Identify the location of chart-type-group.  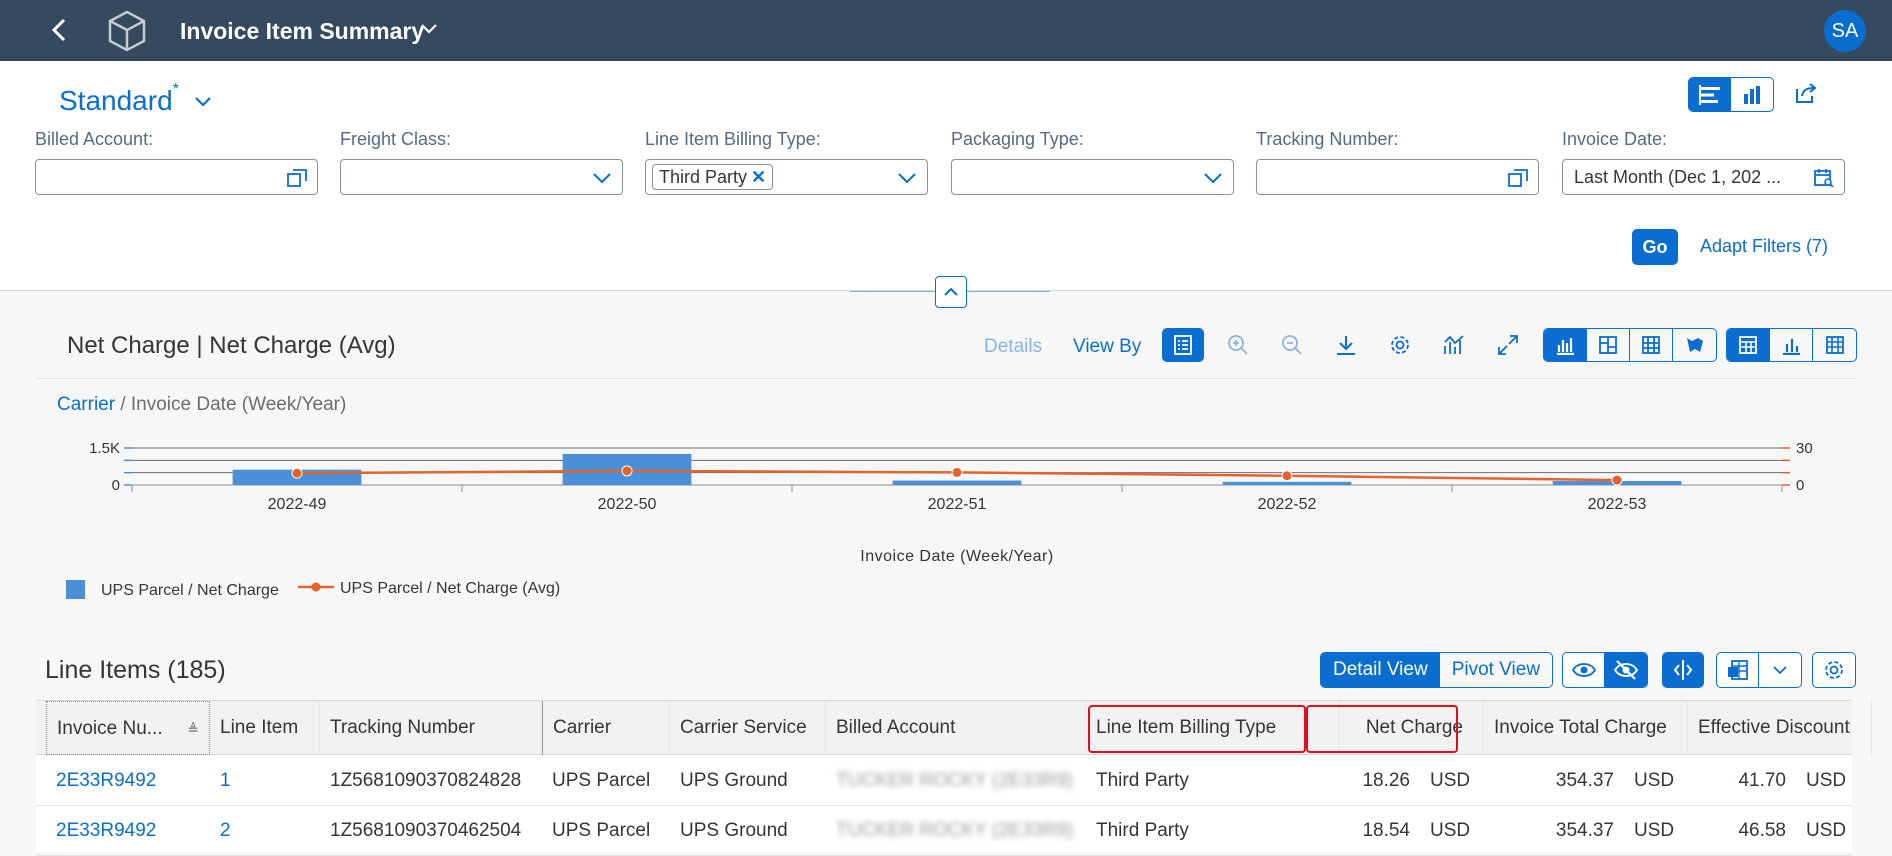
(1630, 345).